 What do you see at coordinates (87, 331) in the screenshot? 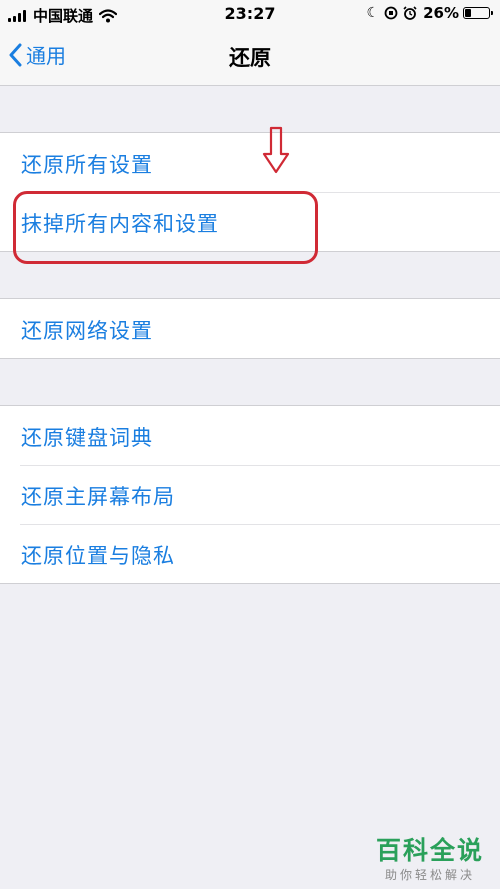
I see `row-label: 还原网络设置` at bounding box center [87, 331].